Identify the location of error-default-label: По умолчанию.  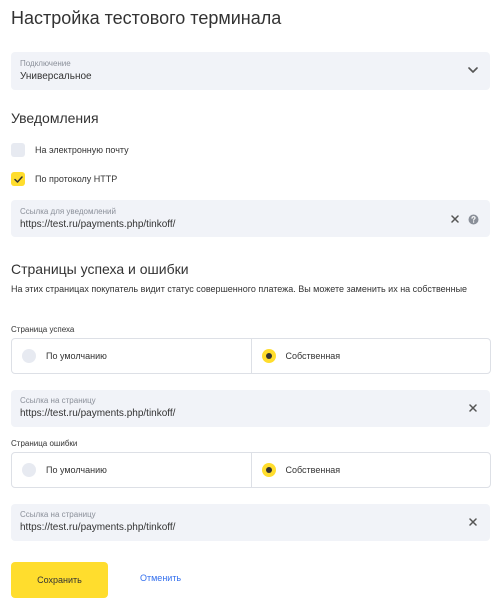
(76, 470).